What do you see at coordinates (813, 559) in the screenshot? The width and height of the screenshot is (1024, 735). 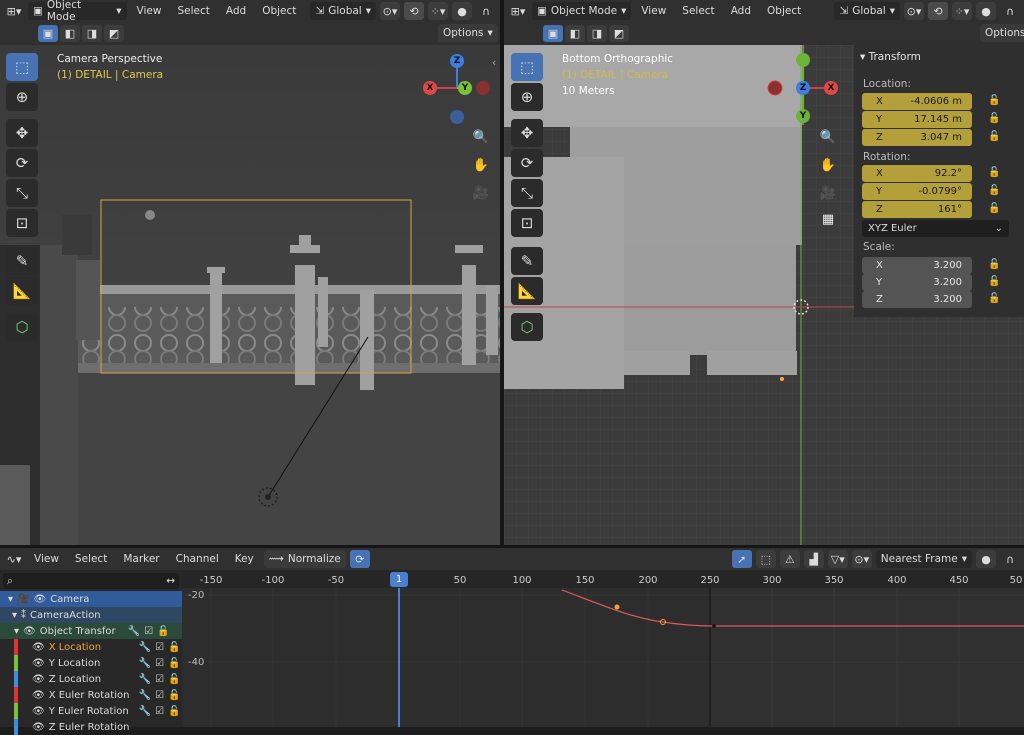 I see `ghost-icon: ▟` at bounding box center [813, 559].